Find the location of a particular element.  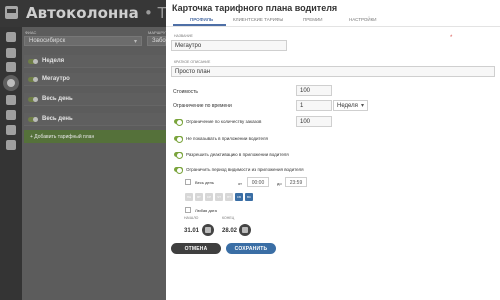

day-wed: СР is located at coordinates (209, 197).